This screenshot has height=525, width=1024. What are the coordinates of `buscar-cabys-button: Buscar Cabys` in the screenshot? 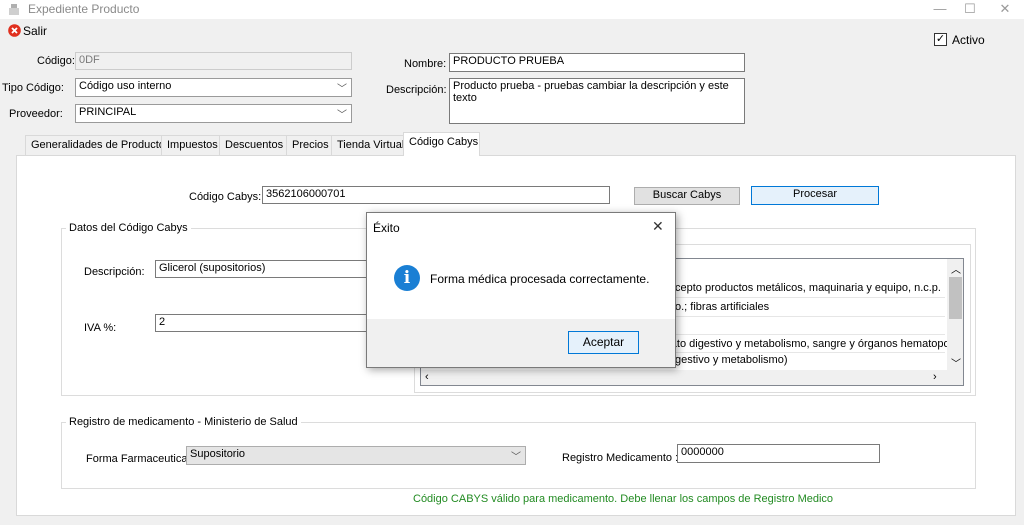 It's located at (687, 196).